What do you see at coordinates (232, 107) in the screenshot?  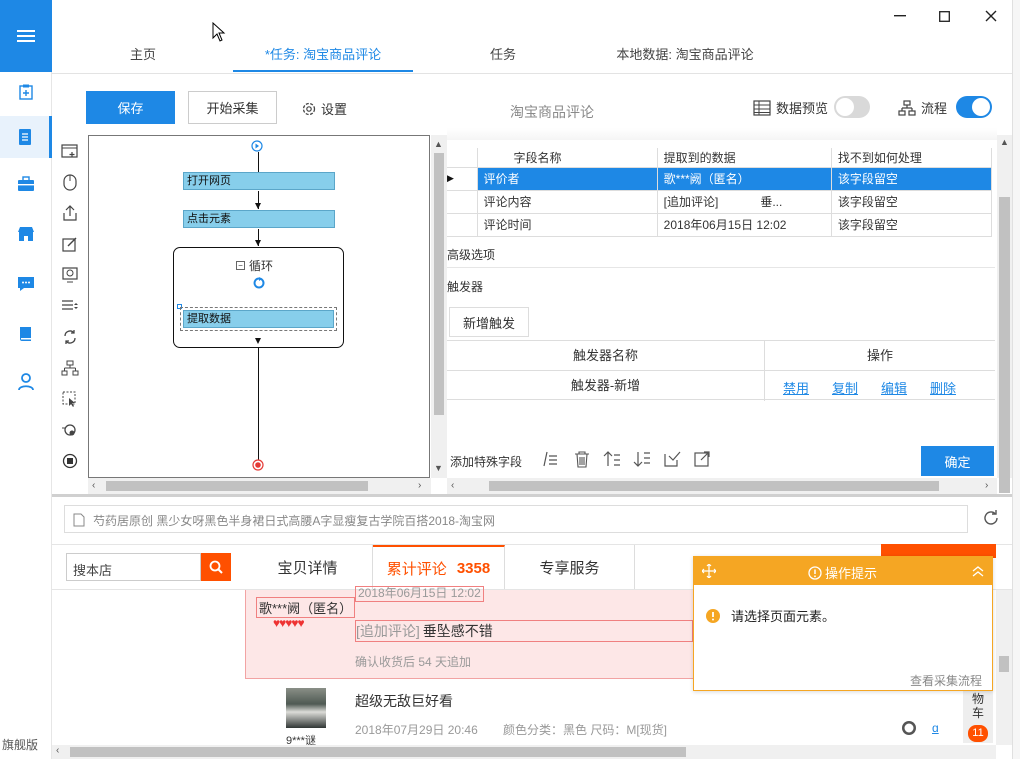 I see `start-collect-button: 开始采集` at bounding box center [232, 107].